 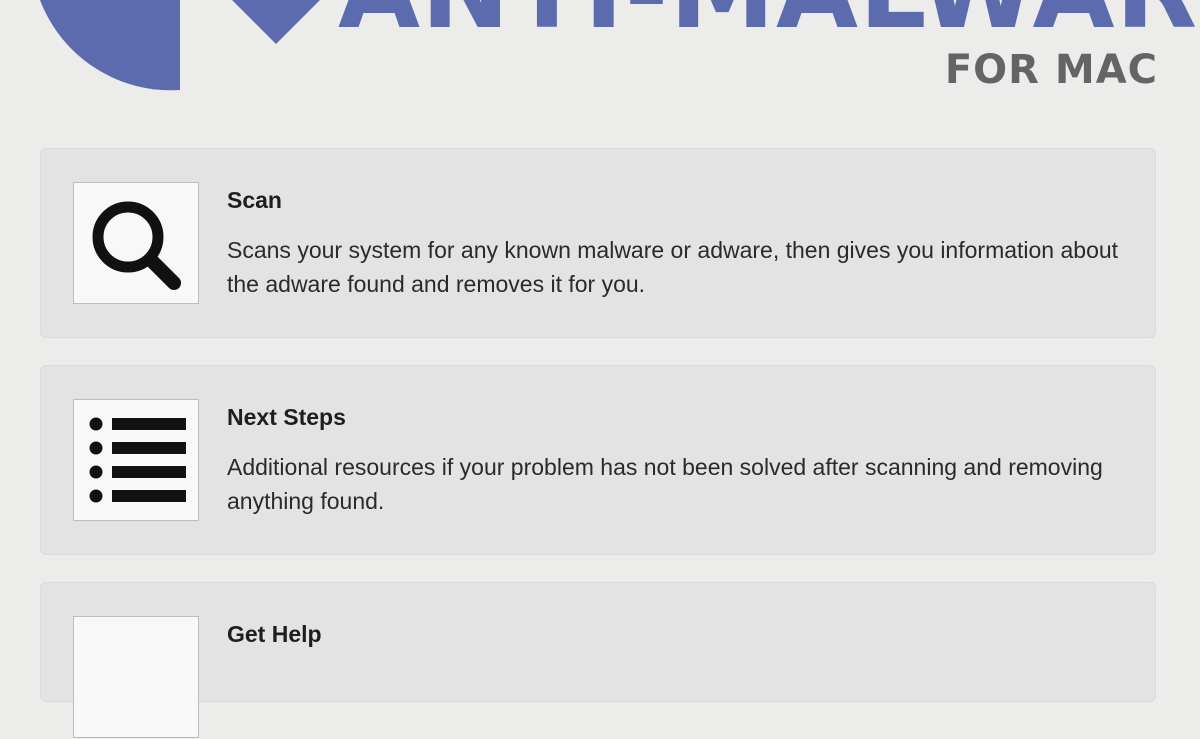 What do you see at coordinates (286, 417) in the screenshot?
I see `next-steps-title: Next Steps` at bounding box center [286, 417].